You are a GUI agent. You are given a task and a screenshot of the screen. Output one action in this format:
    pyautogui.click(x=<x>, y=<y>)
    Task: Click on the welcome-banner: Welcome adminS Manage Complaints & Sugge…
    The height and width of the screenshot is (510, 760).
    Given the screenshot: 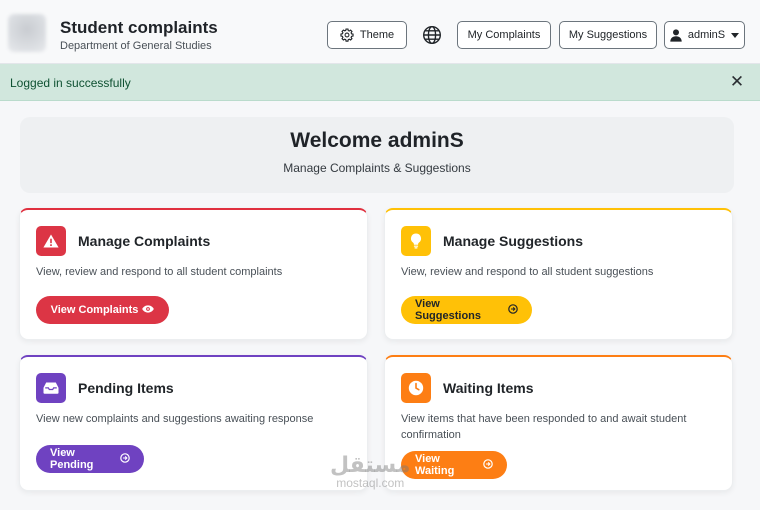 What is the action you would take?
    pyautogui.click(x=377, y=155)
    